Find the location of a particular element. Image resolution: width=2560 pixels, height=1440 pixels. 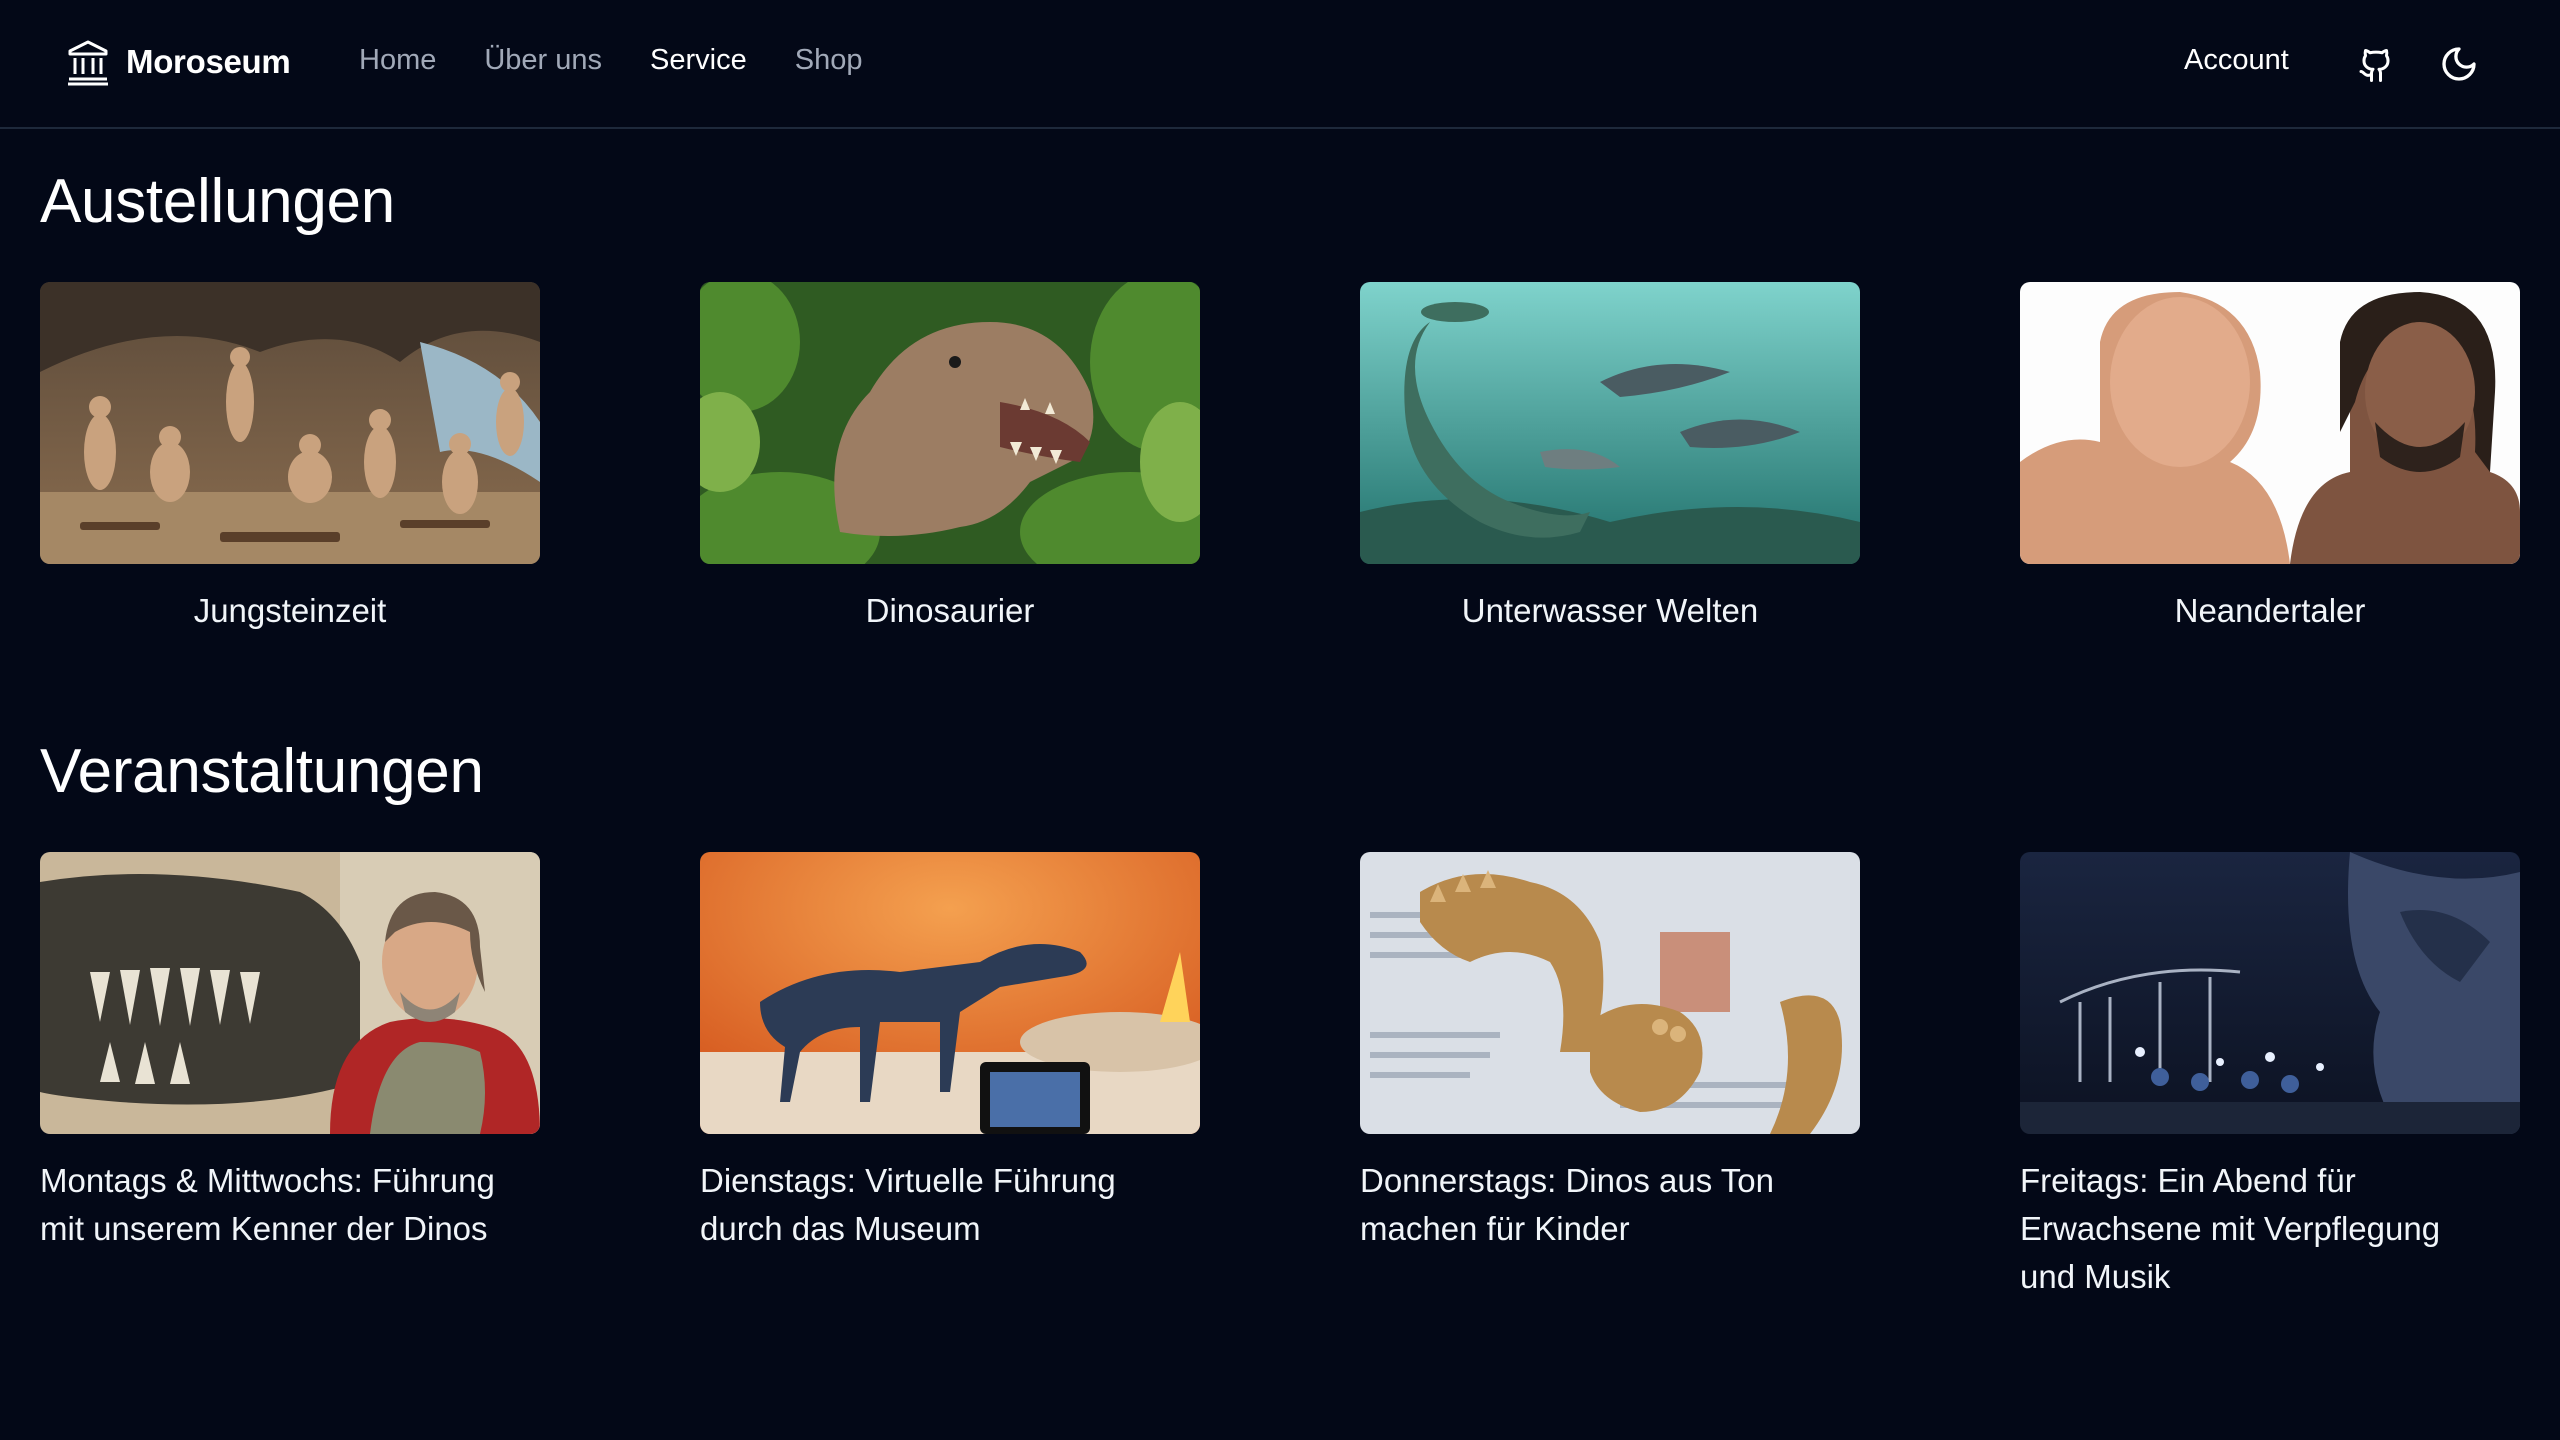

exhibition-card-unterwasser-welten: Unterwasser Welten is located at coordinates (1610, 458).